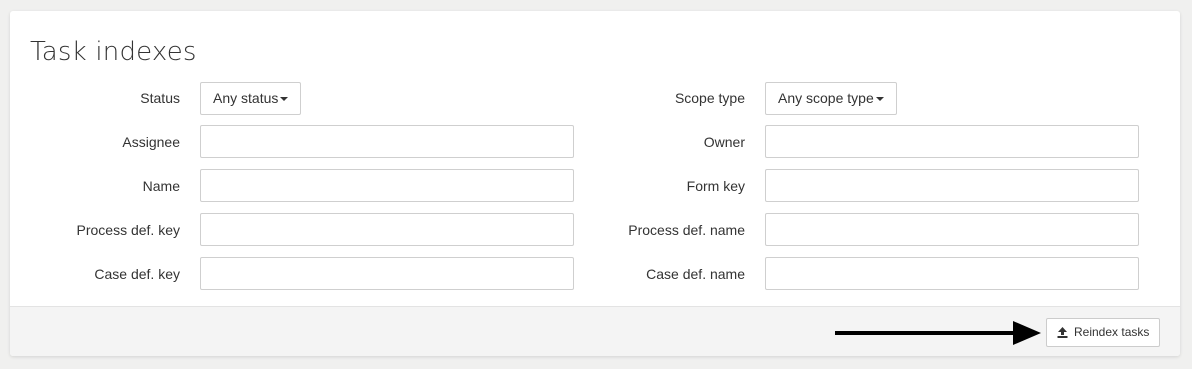 The height and width of the screenshot is (369, 1192). I want to click on form-key-label: Form key, so click(715, 186).